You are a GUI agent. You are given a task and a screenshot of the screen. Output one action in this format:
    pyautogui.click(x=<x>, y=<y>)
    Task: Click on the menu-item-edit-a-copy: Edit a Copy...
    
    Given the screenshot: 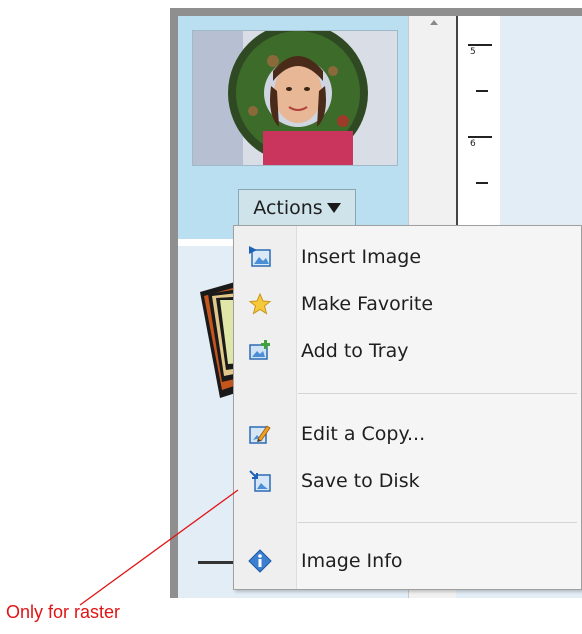 What is the action you would take?
    pyautogui.click(x=407, y=434)
    